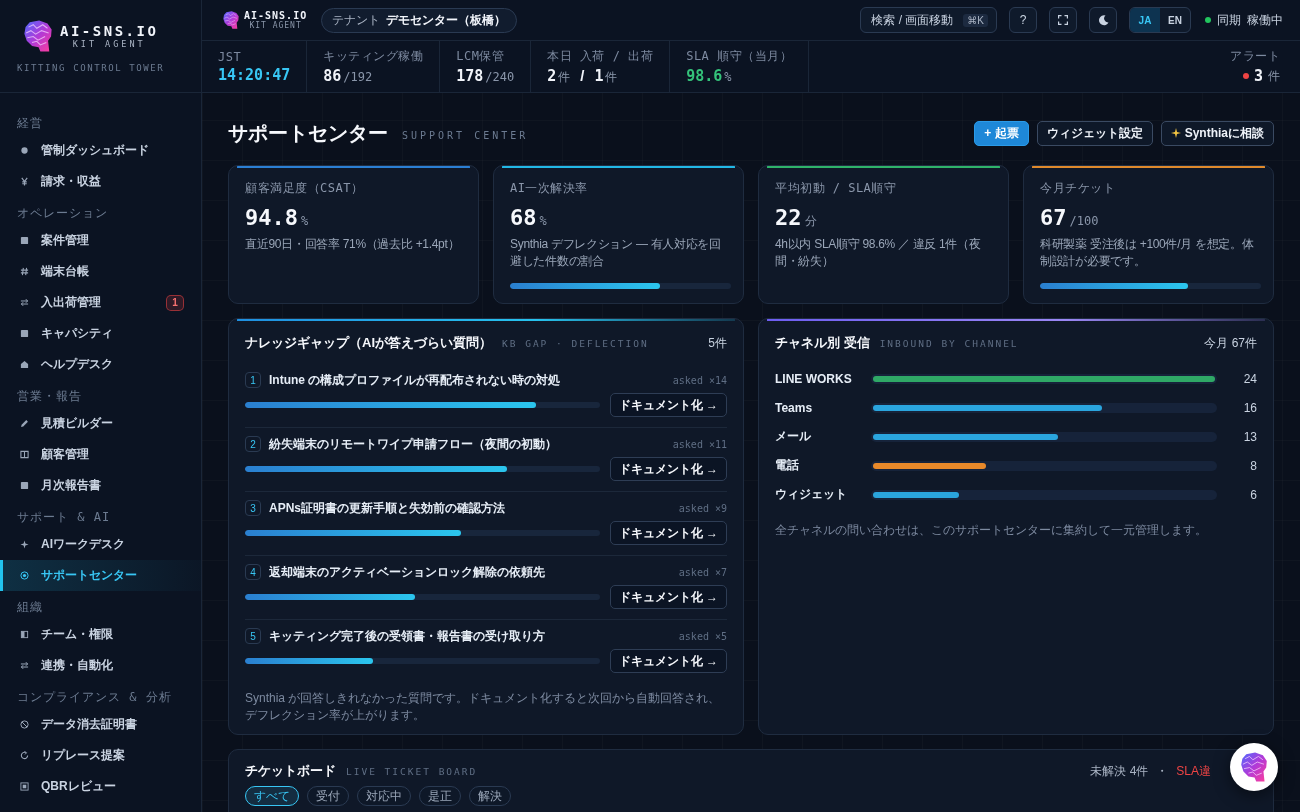  Describe the element at coordinates (271, 217) in the screenshot. I see `kpi-value: 94.8` at that location.